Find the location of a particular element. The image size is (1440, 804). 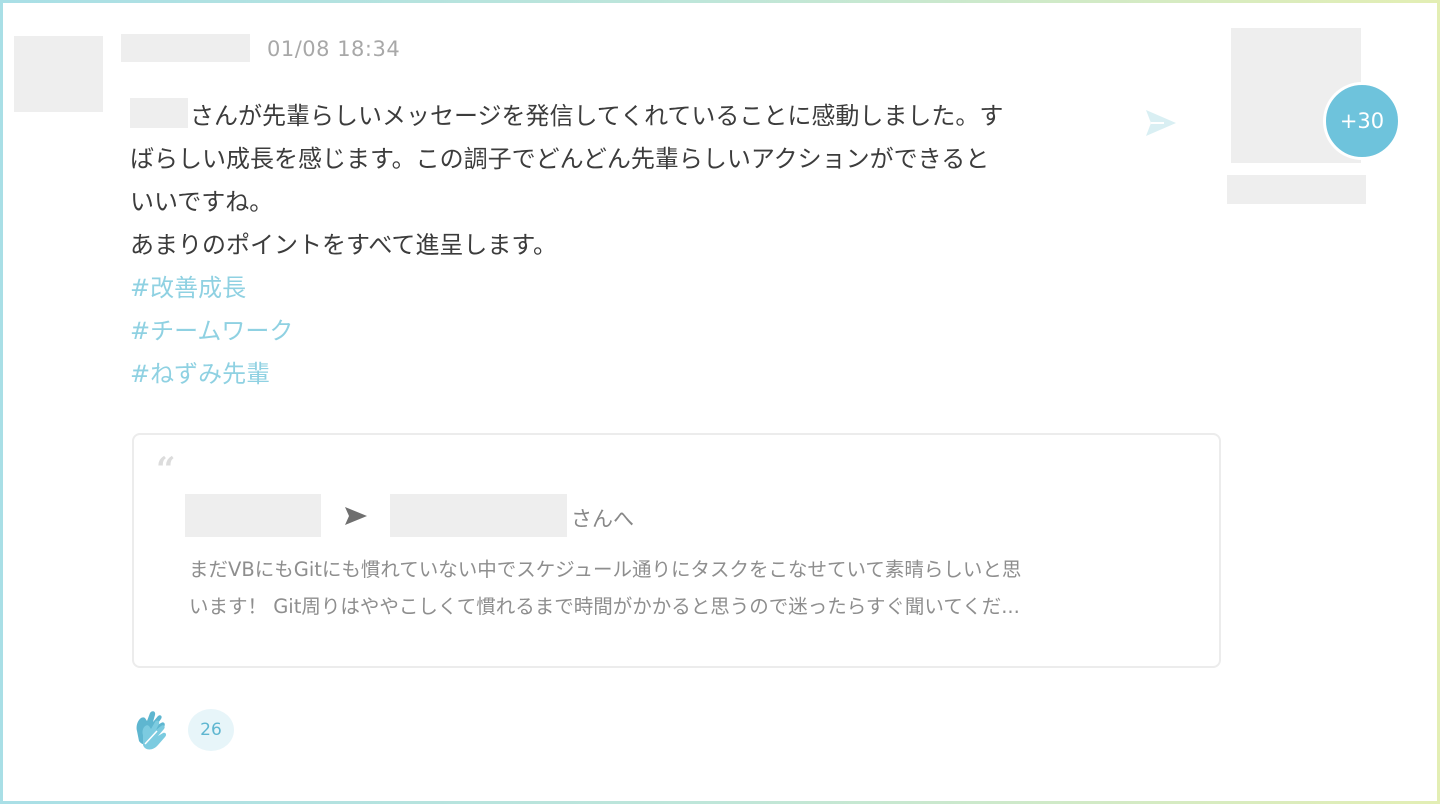

recipient-name is located at coordinates (1296, 189).